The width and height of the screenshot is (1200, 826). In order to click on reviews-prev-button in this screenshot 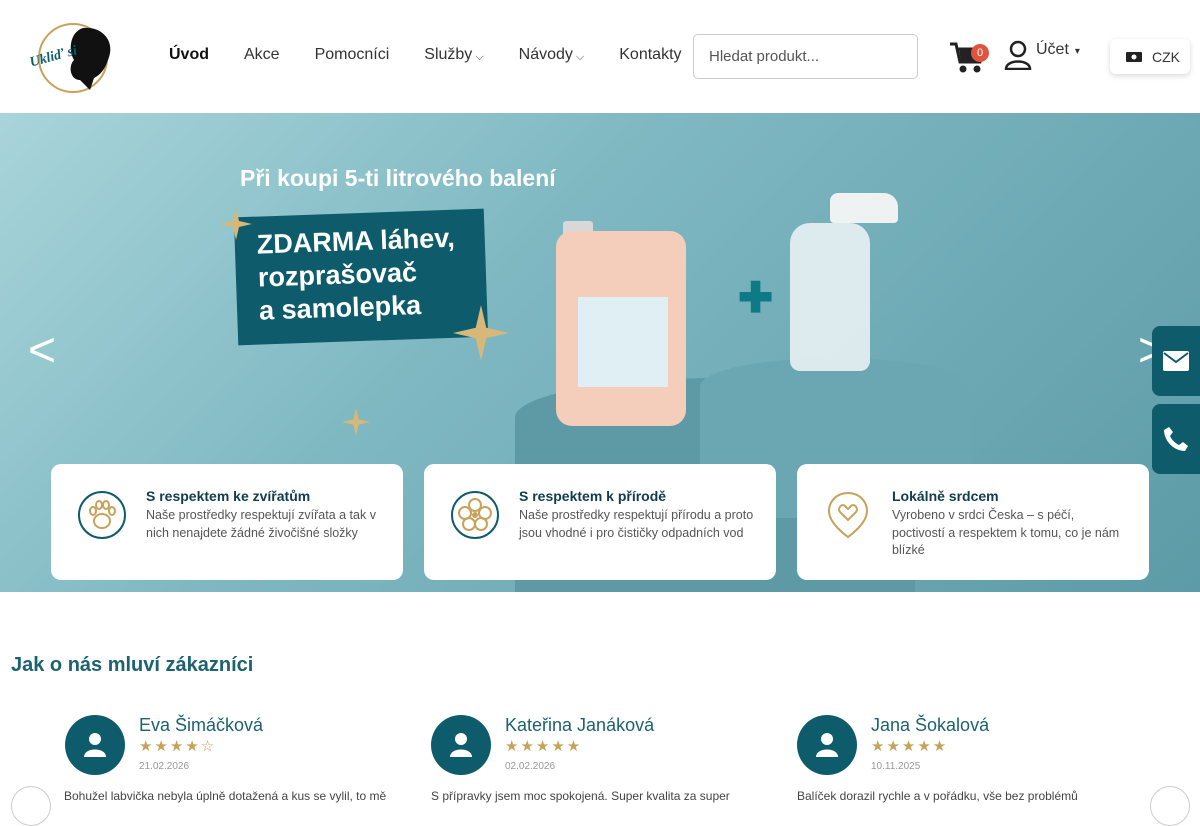, I will do `click(31, 806)`.